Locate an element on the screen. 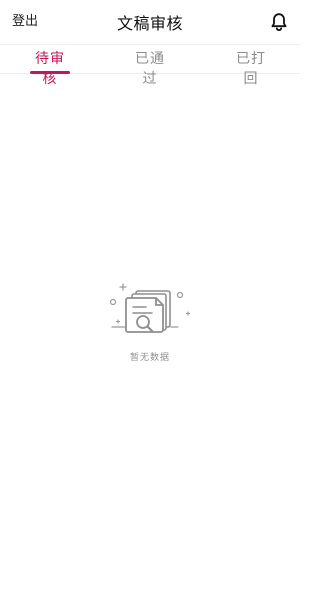 The width and height of the screenshot is (320, 600). top-bar: 登出 文稿审核 is located at coordinates (150, 22).